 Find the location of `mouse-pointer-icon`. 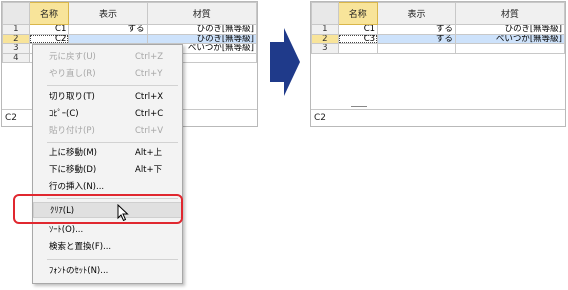

mouse-pointer-icon is located at coordinates (123, 213).